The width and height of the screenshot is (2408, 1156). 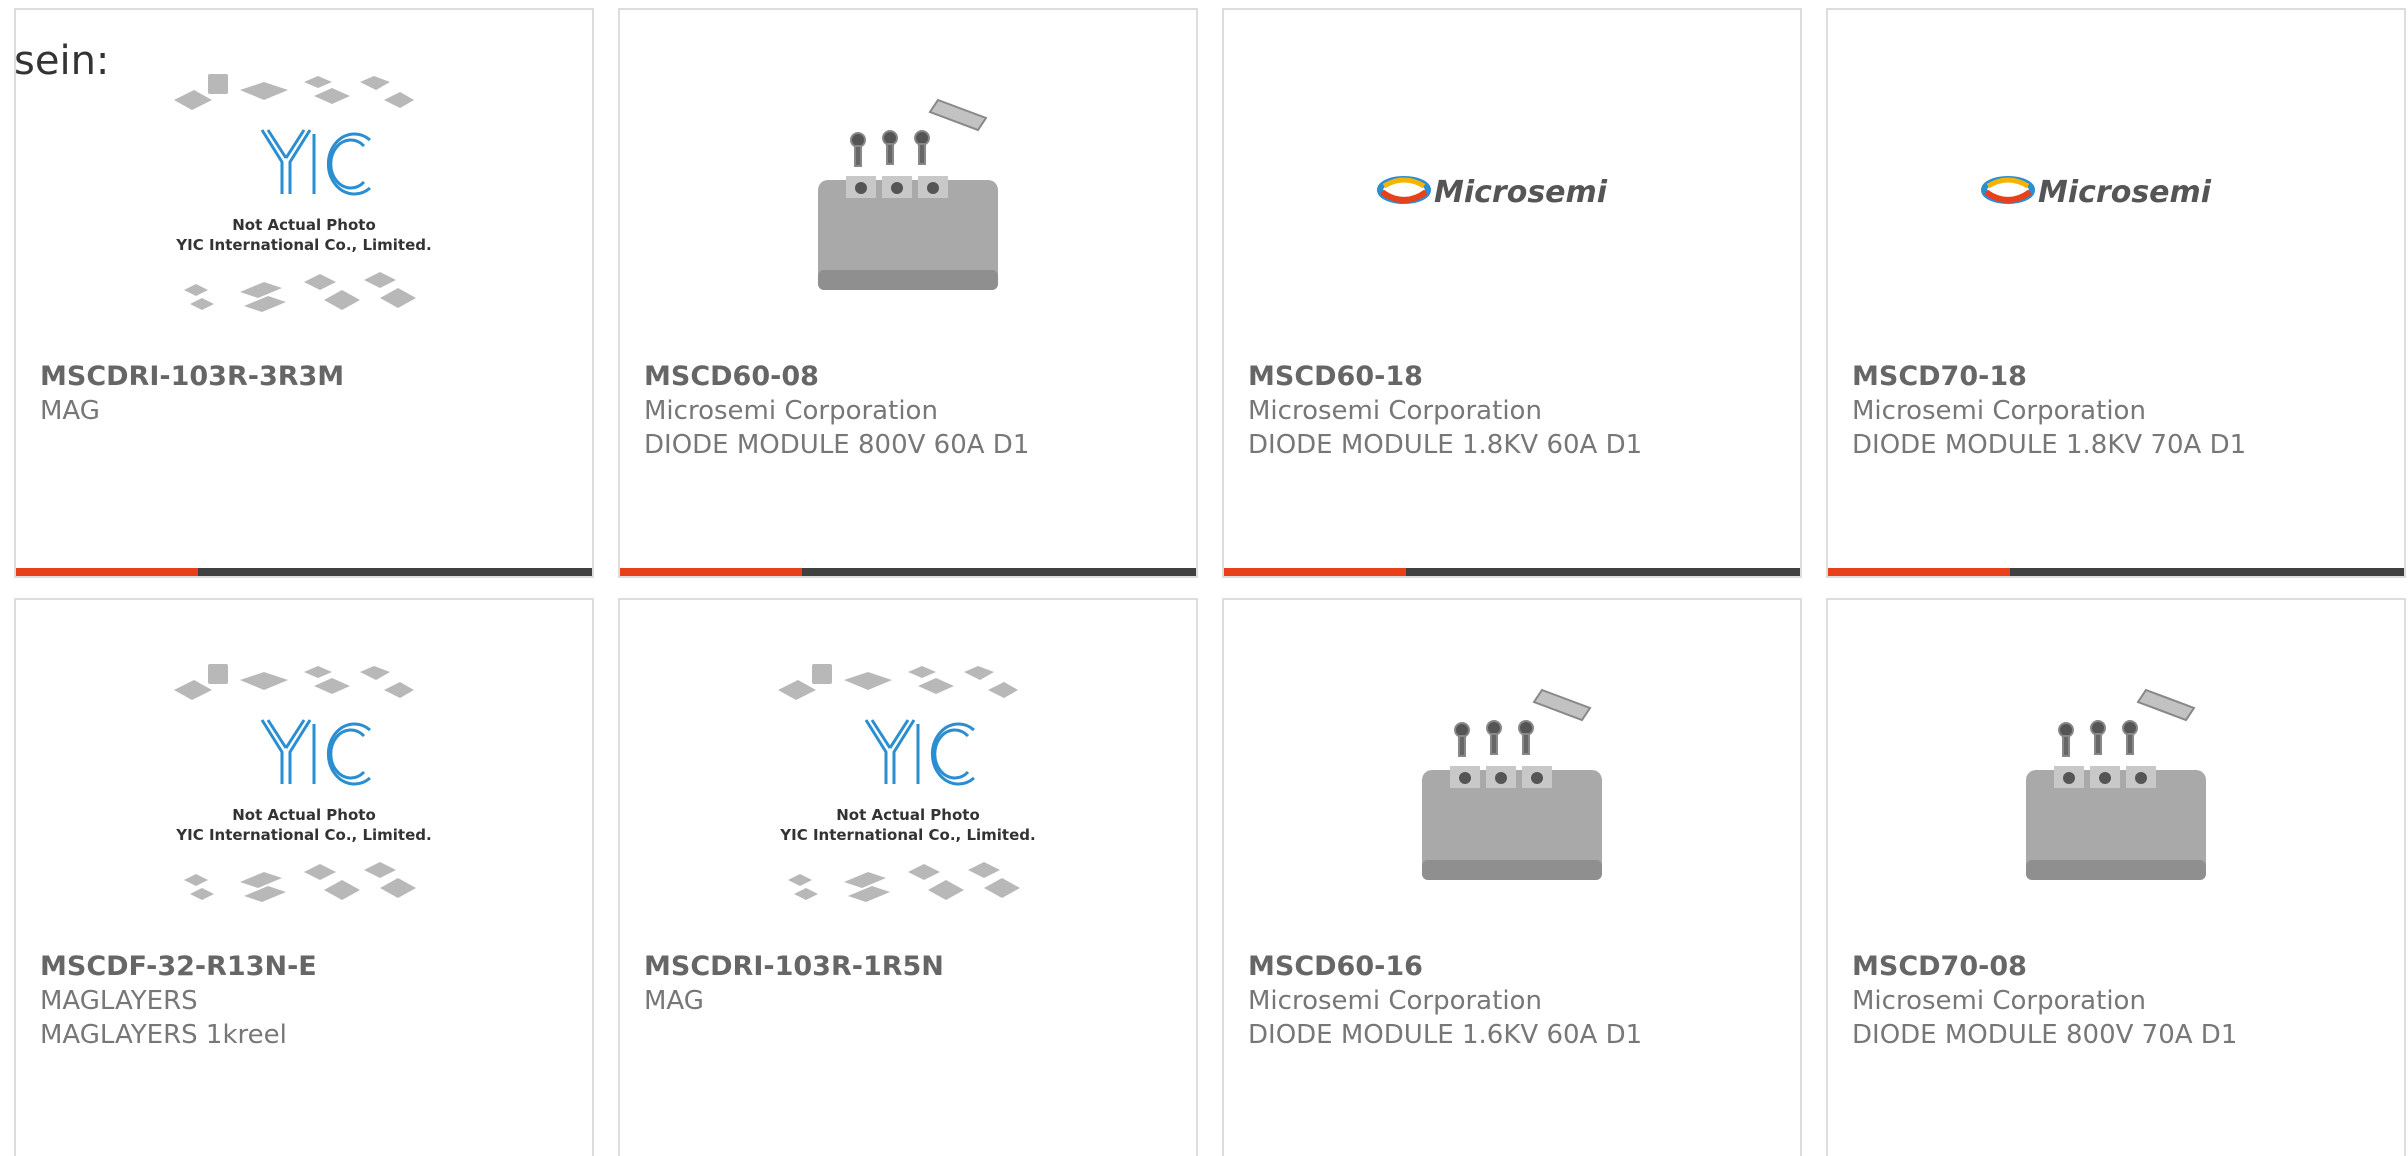 I want to click on part-number-link: MSCD70-08, so click(x=2123, y=967).